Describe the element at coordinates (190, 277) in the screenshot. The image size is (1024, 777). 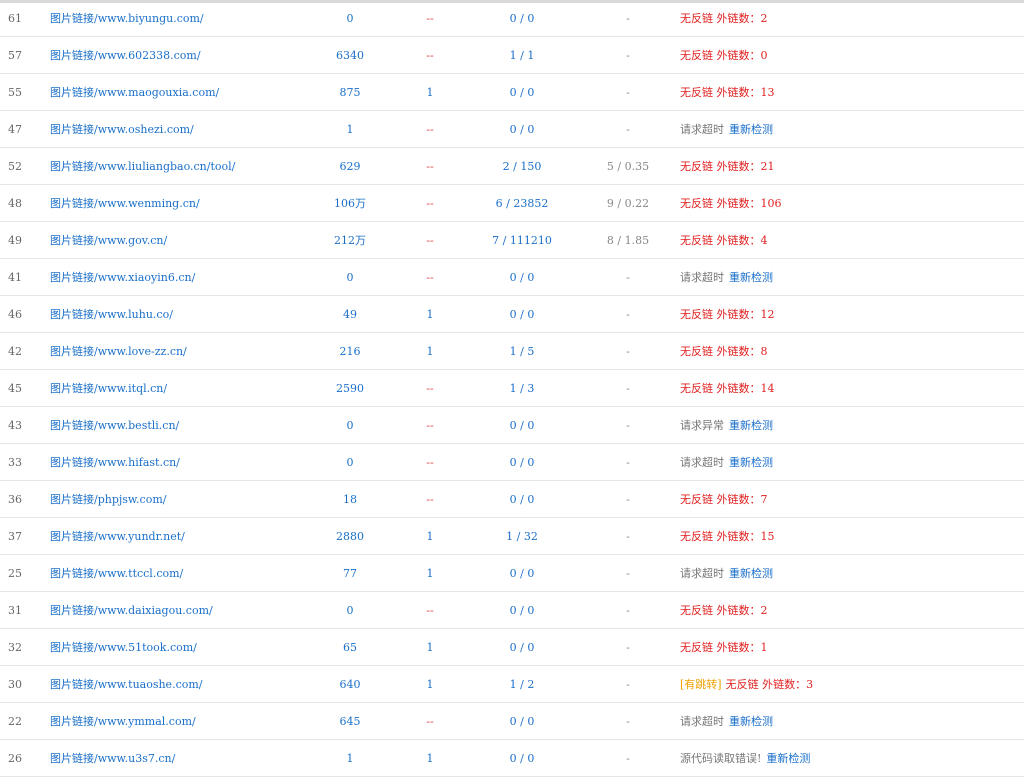
I see `link-url: 图片链接/www.xiaoyin6.cn/` at that location.